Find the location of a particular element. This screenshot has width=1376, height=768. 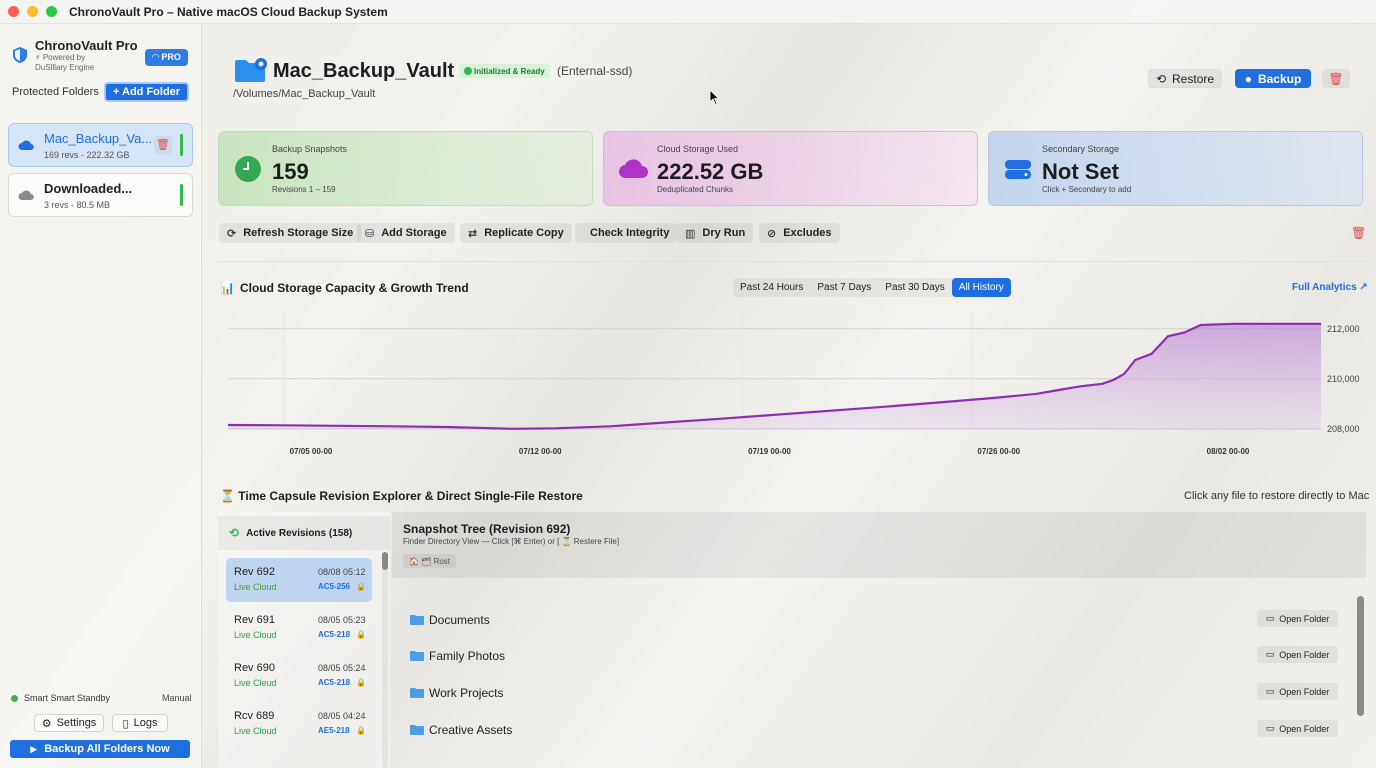

delete-vault-button: 🗑 is located at coordinates (1336, 78).